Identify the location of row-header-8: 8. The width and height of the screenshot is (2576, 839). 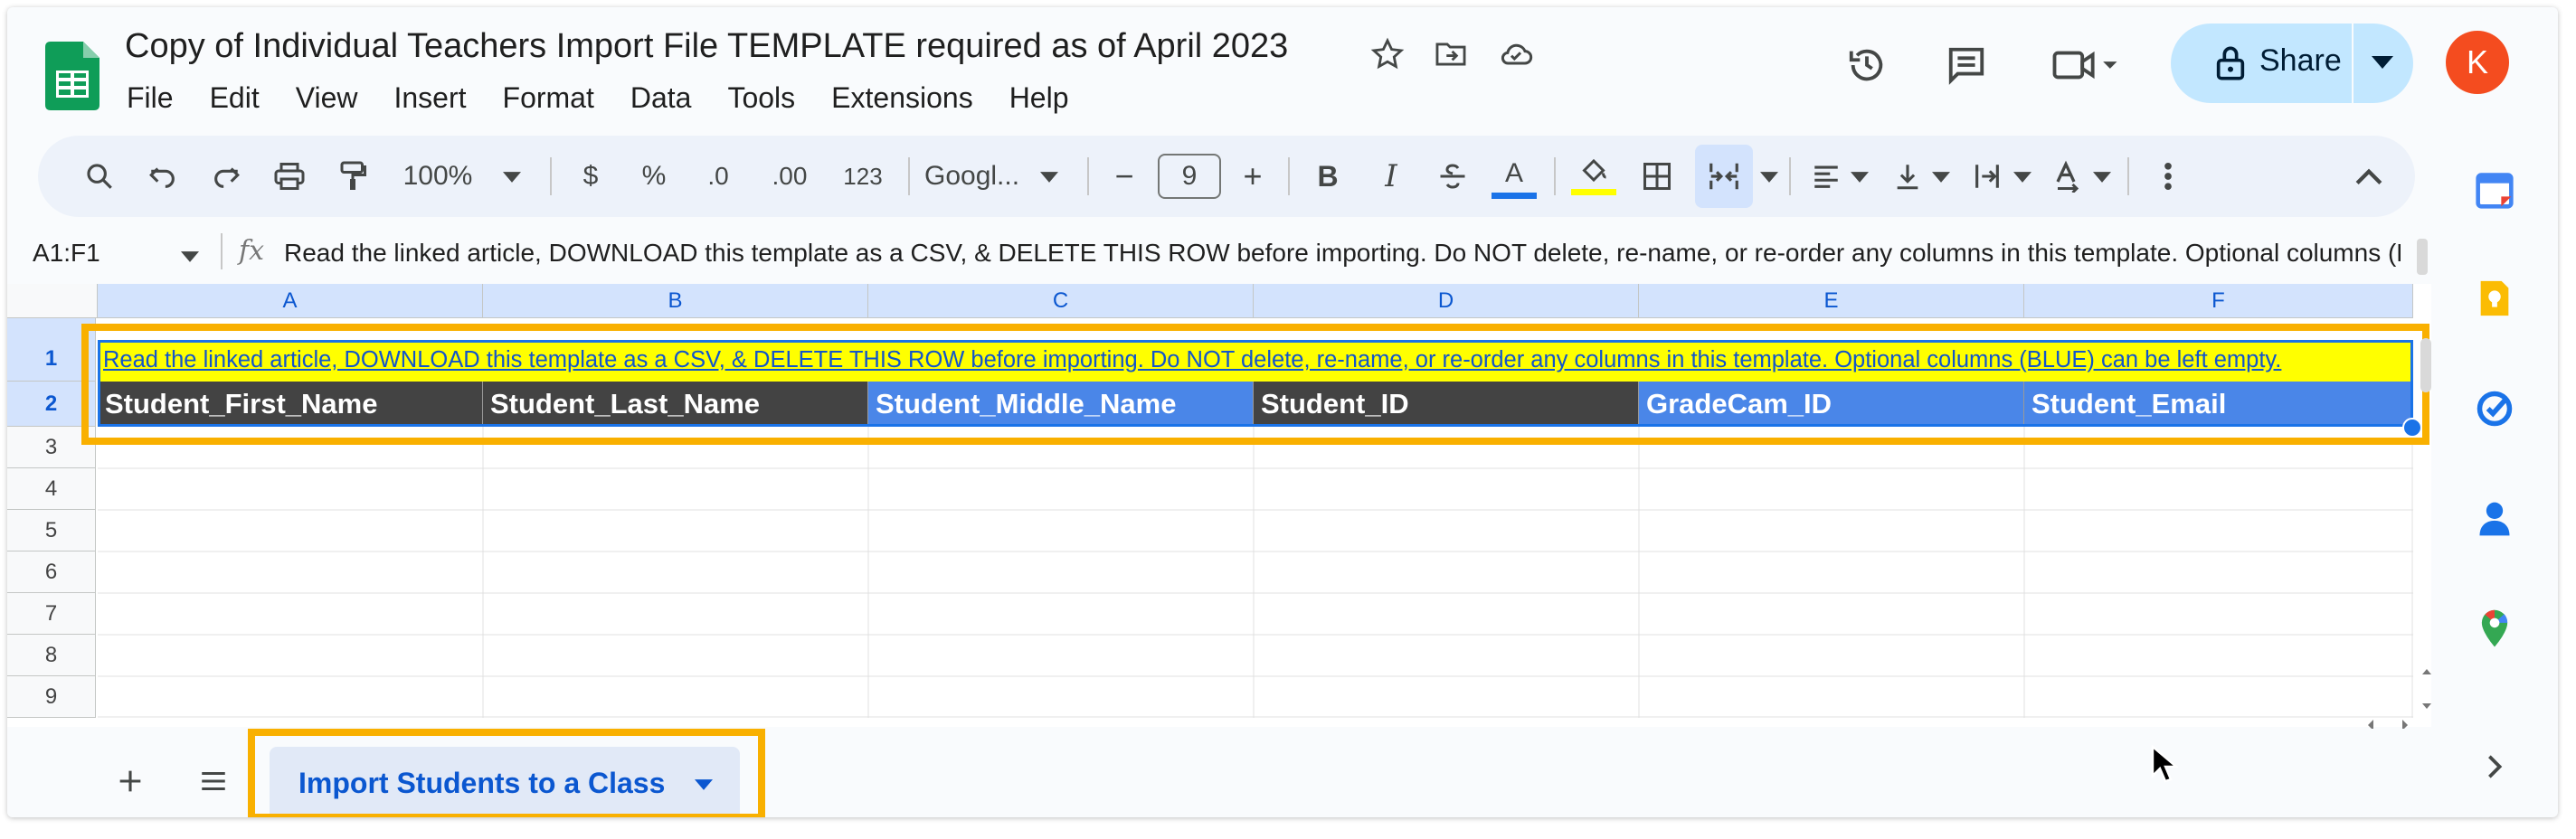
(51, 655).